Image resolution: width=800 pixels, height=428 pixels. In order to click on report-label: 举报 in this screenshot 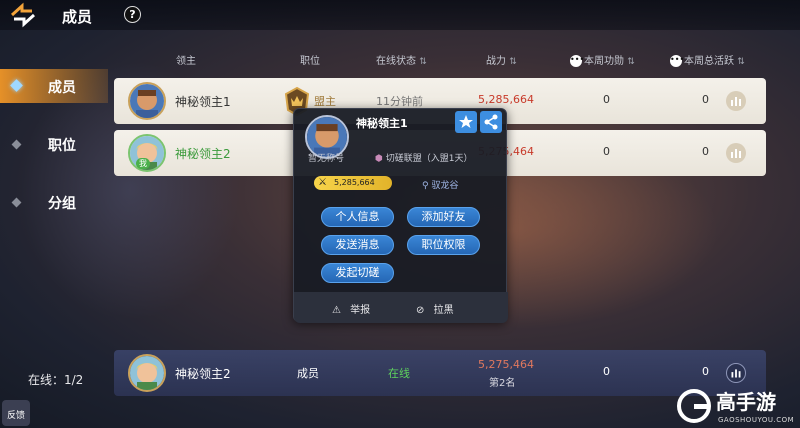, I will do `click(360, 310)`.